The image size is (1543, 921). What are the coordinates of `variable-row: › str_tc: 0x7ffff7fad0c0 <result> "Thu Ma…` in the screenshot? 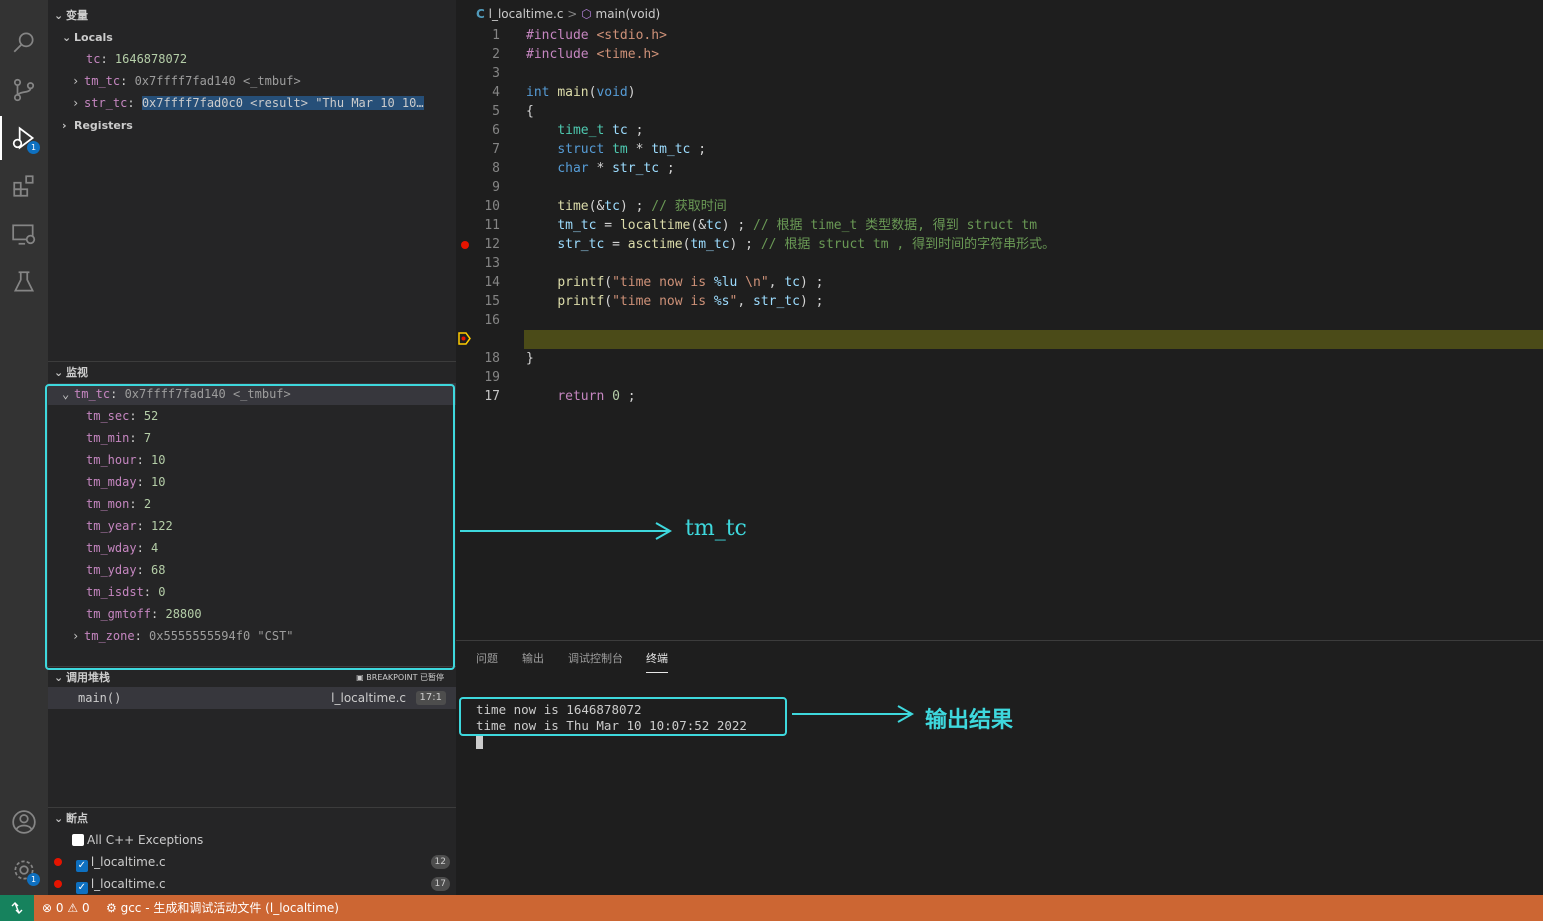 It's located at (264, 103).